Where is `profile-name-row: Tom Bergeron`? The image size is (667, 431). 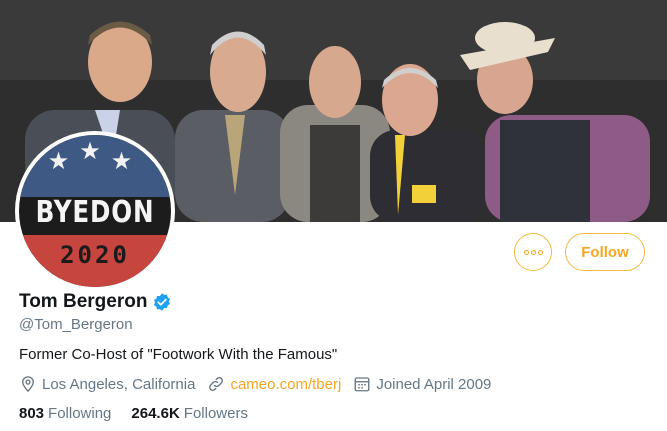 profile-name-row: Tom Bergeron is located at coordinates (95, 302).